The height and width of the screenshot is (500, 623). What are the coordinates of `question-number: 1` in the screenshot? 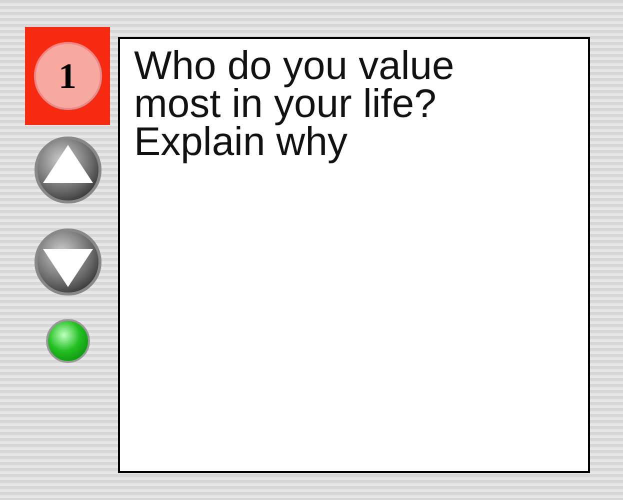 It's located at (68, 76).